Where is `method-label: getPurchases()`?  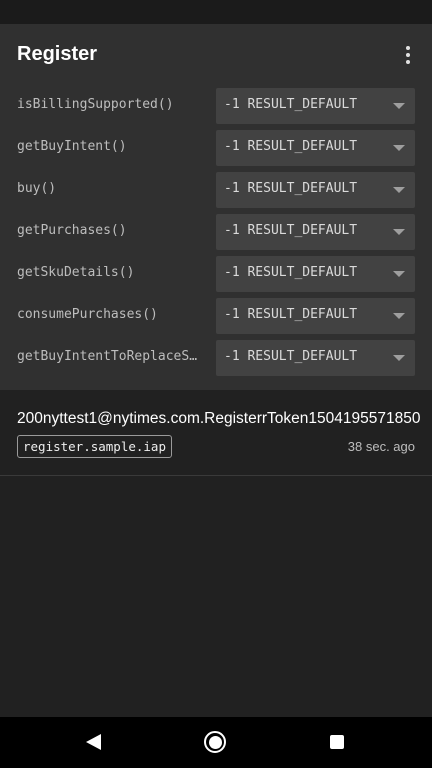
method-label: getPurchases() is located at coordinates (72, 230).